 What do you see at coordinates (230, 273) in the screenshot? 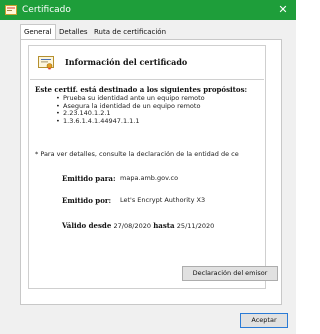
I see `issuer-statement-button: Declaración del emisor` at bounding box center [230, 273].